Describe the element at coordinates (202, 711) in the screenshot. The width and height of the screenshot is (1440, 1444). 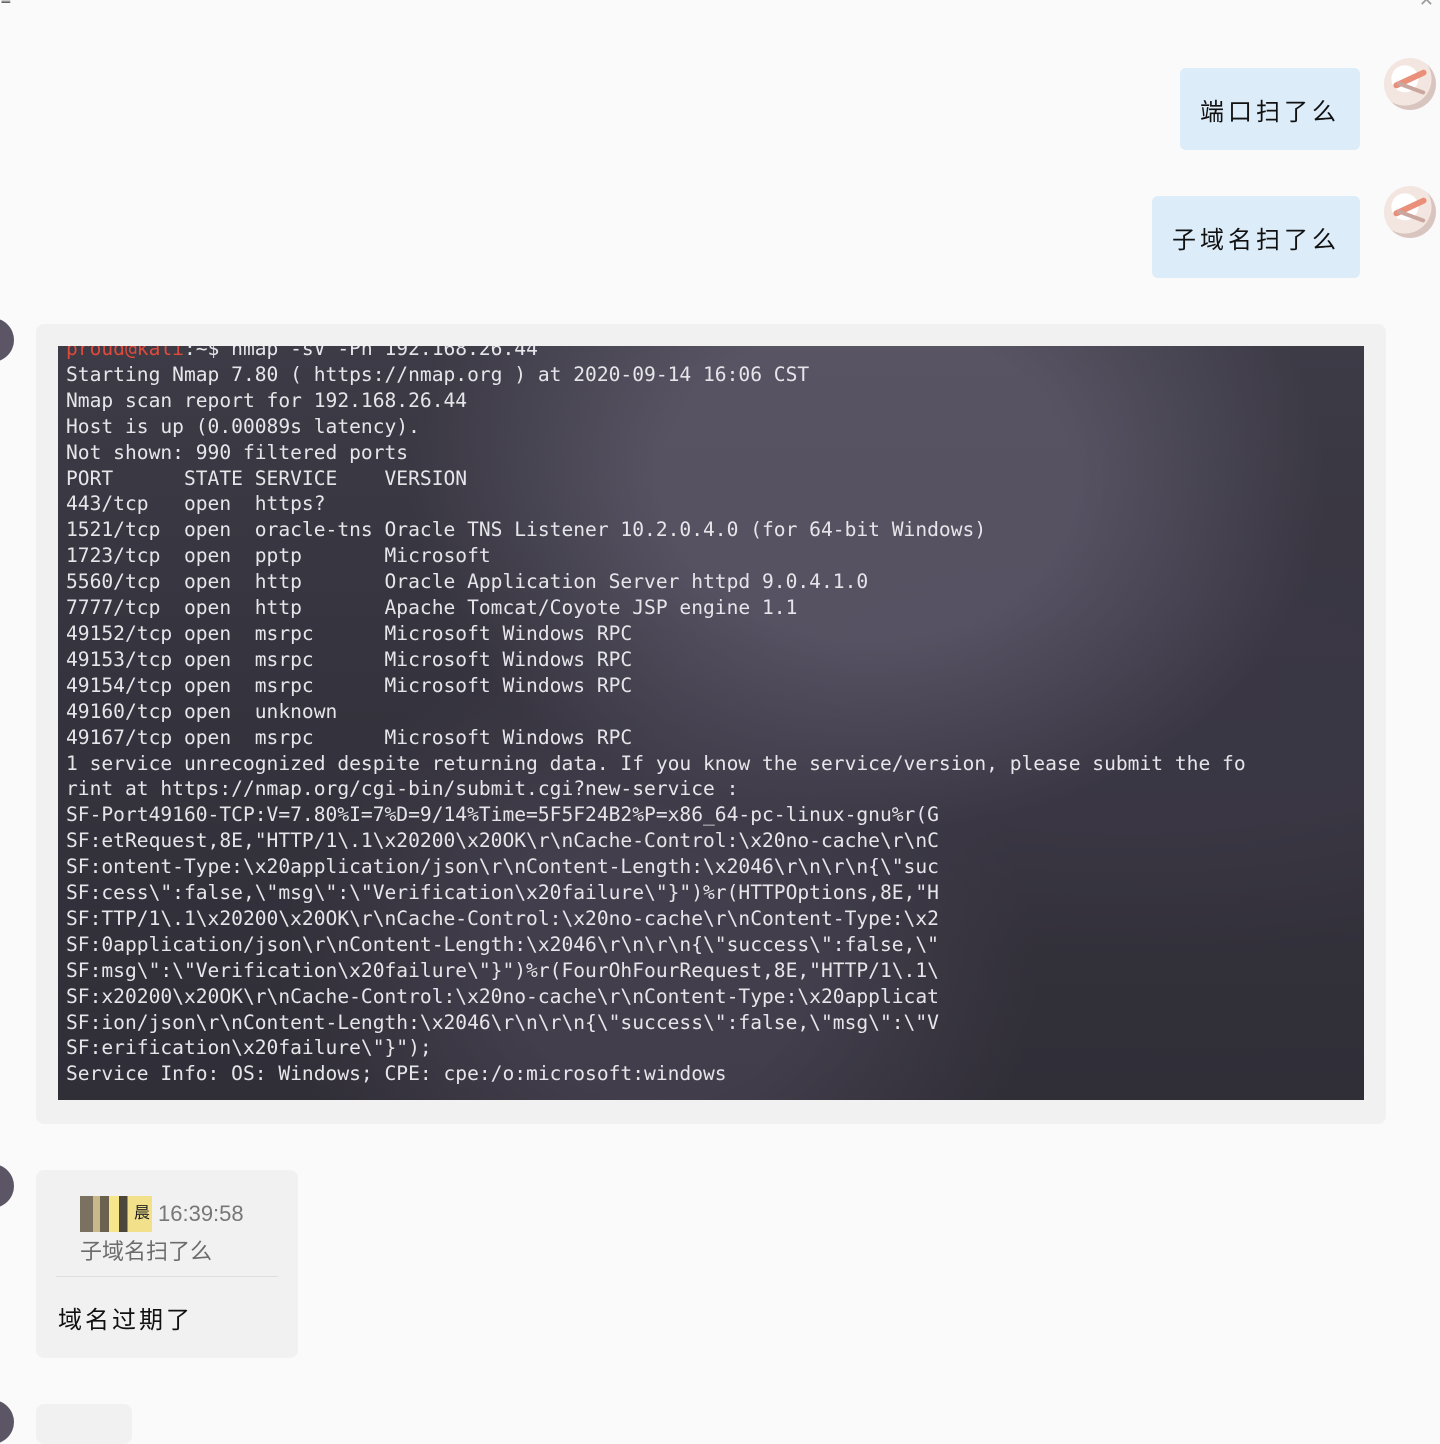
I see `terminal-line: 49160/tcp open unknown` at that location.